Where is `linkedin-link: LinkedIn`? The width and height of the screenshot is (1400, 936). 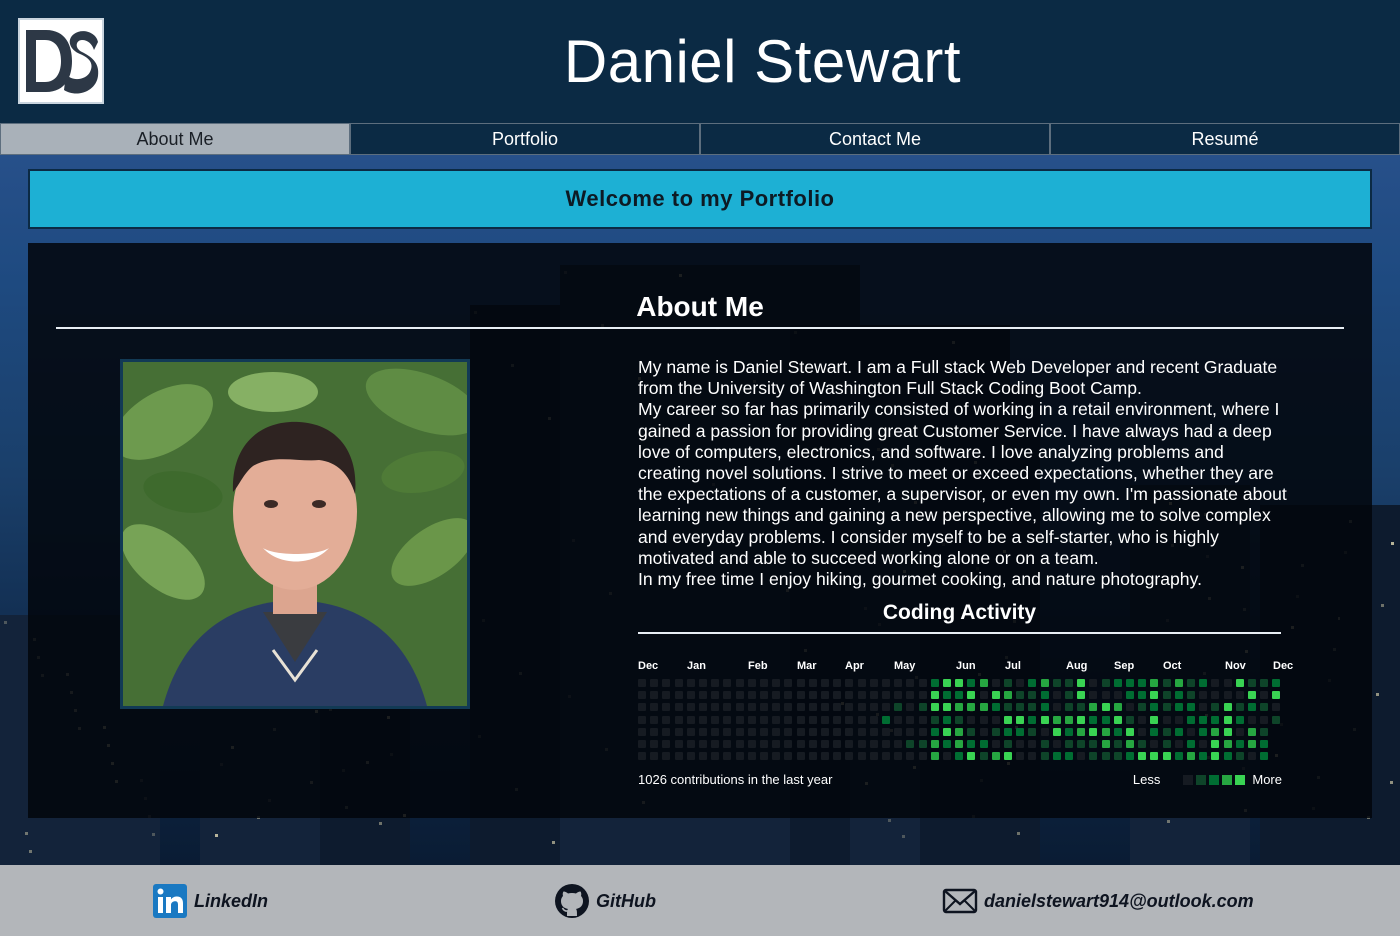
linkedin-link: LinkedIn is located at coordinates (210, 901).